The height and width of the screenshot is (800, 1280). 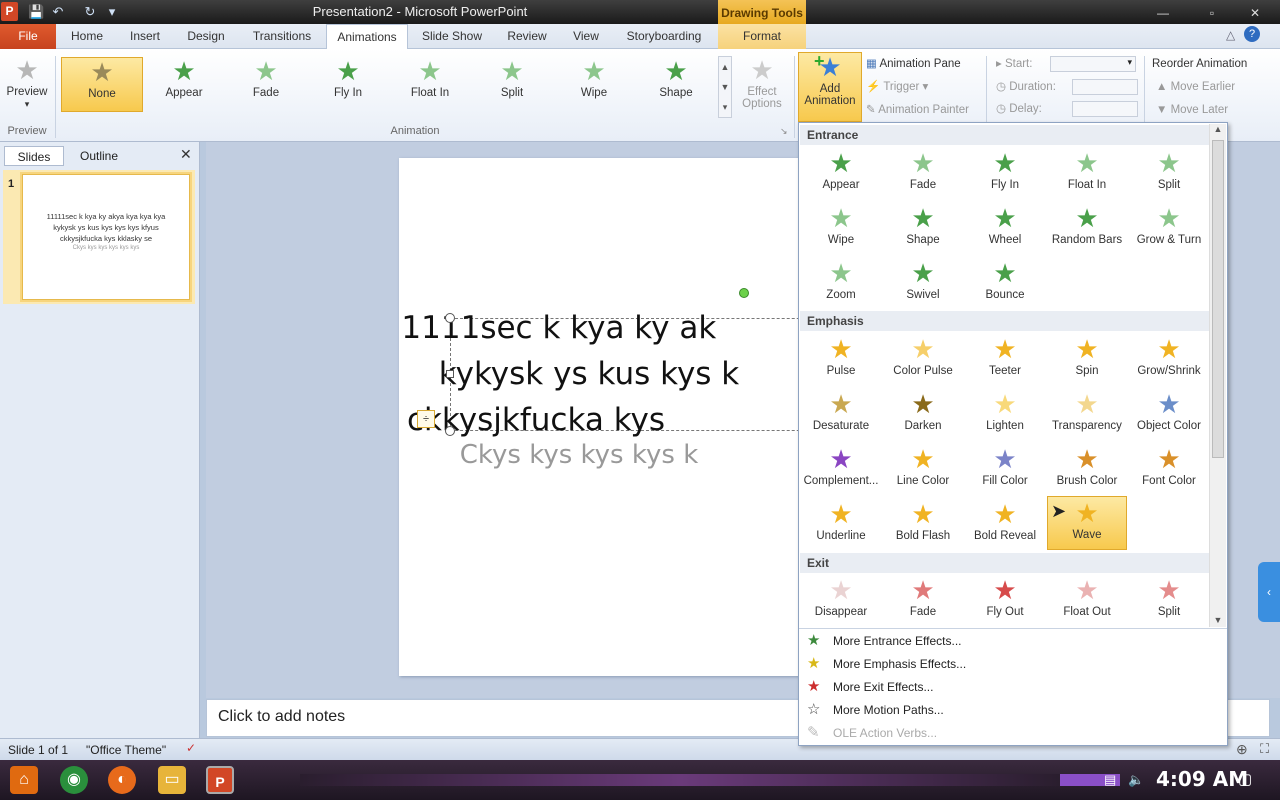 I want to click on redo-icon: ↻, so click(x=90, y=12).